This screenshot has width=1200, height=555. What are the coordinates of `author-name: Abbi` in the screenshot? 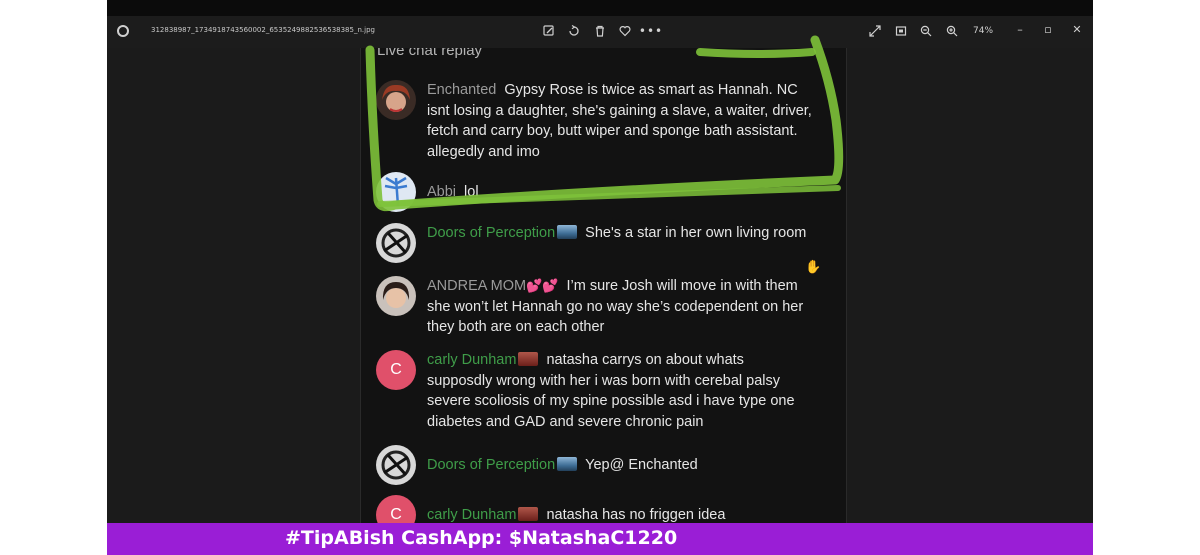 It's located at (441, 192).